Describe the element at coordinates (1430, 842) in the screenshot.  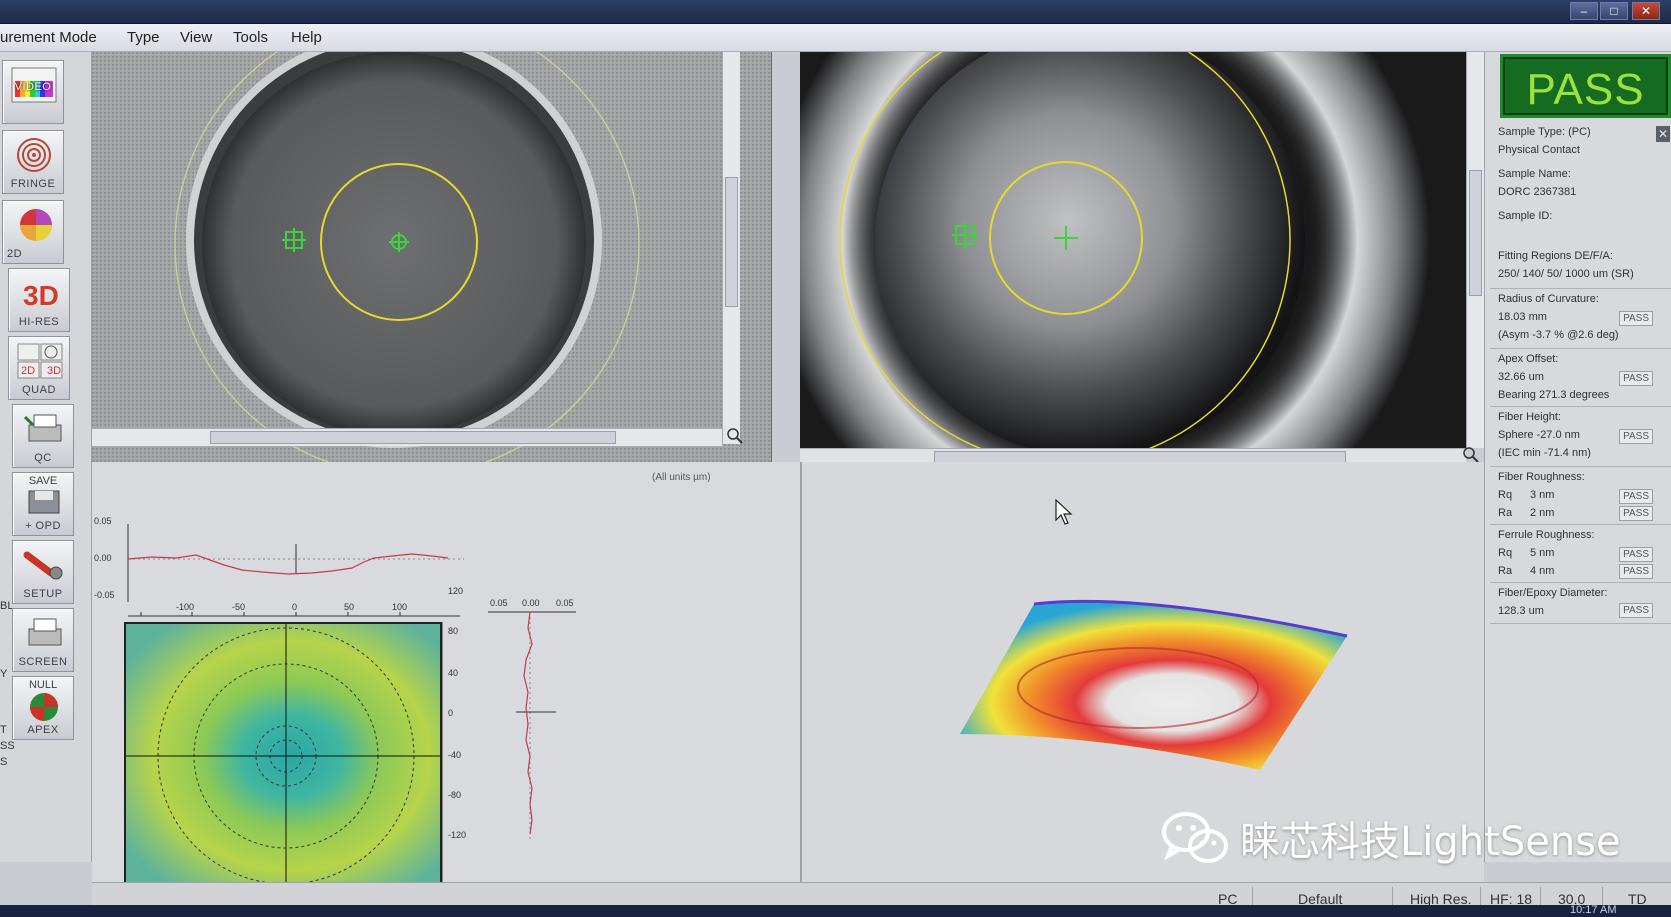
I see `watermark-text: 睐芯科技LightSense` at that location.